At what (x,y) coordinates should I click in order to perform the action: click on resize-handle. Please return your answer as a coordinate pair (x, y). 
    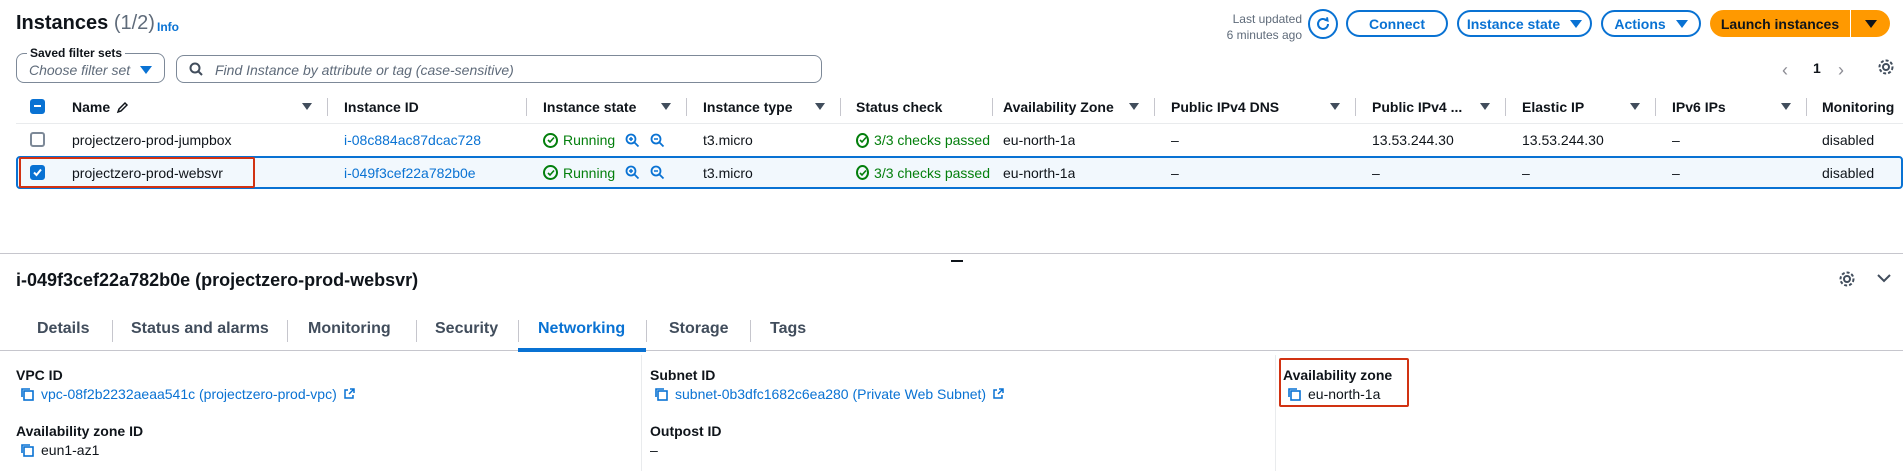
    Looking at the image, I should click on (957, 261).